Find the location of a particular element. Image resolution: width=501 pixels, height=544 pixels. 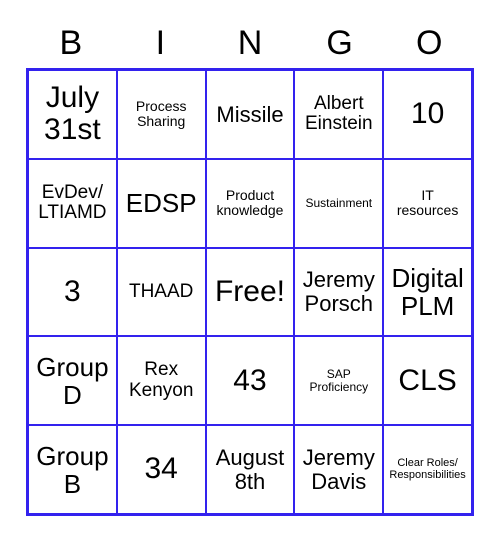

bingo-cell-label: Rex Kenyon is located at coordinates (161, 380).